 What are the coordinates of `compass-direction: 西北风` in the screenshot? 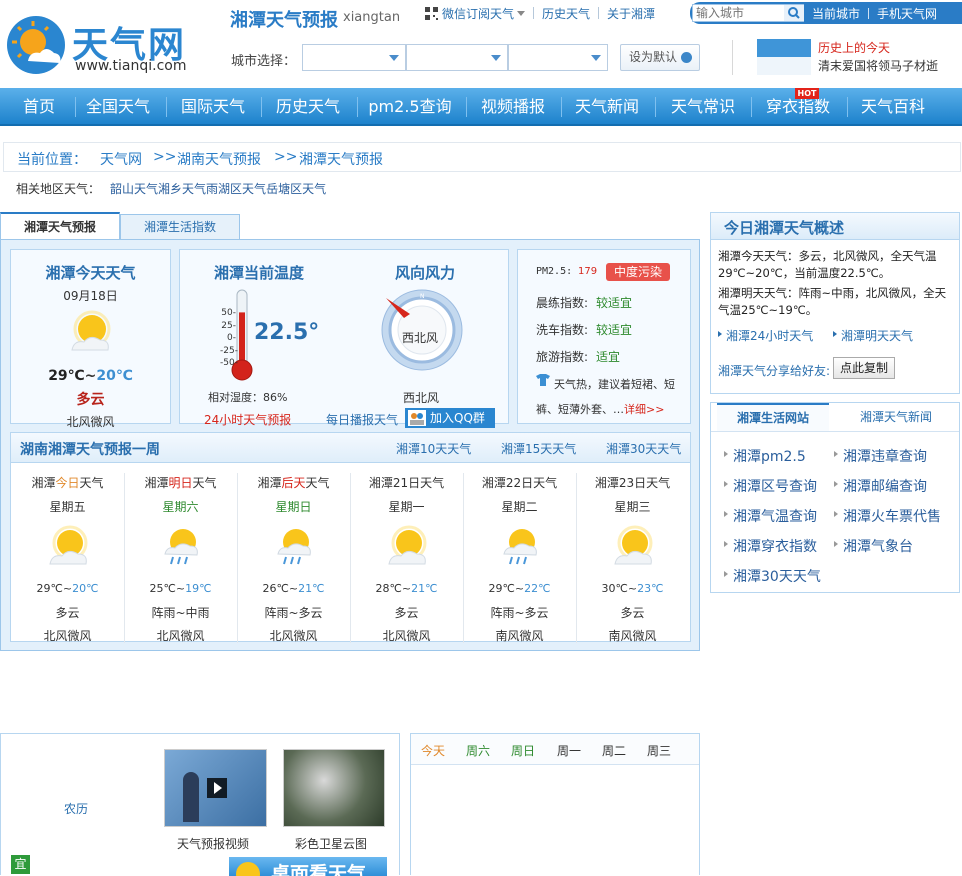 It's located at (420, 338).